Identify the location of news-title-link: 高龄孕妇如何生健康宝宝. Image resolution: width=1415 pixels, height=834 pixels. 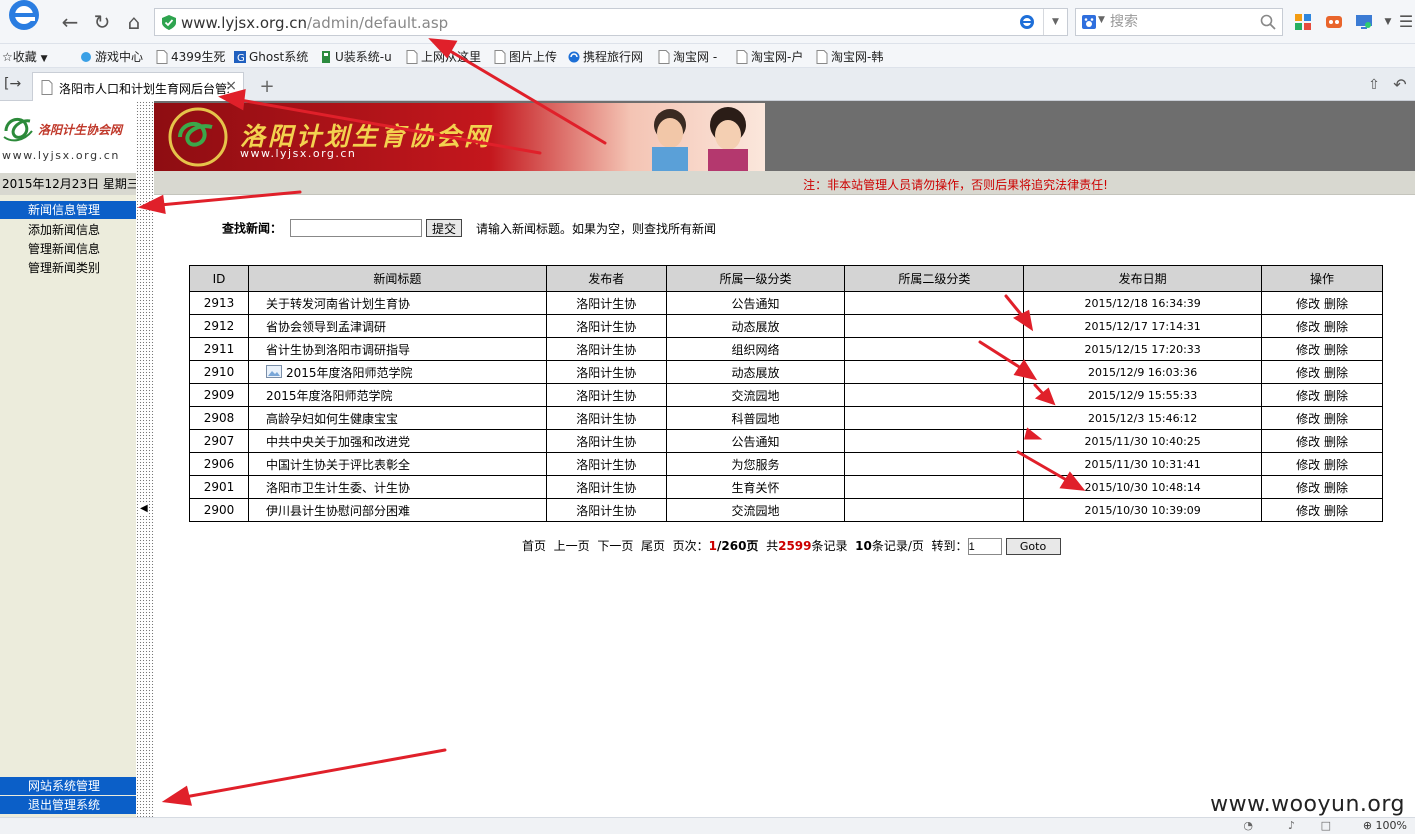
(332, 419).